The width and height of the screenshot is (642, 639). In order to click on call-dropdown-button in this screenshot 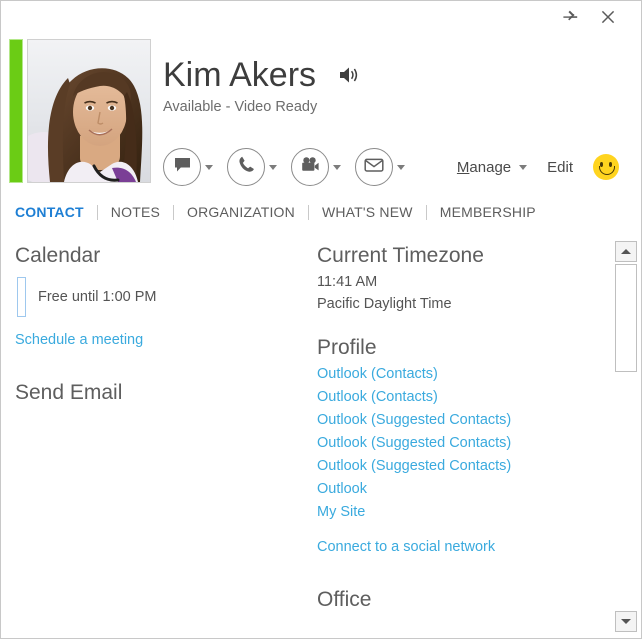, I will do `click(273, 167)`.